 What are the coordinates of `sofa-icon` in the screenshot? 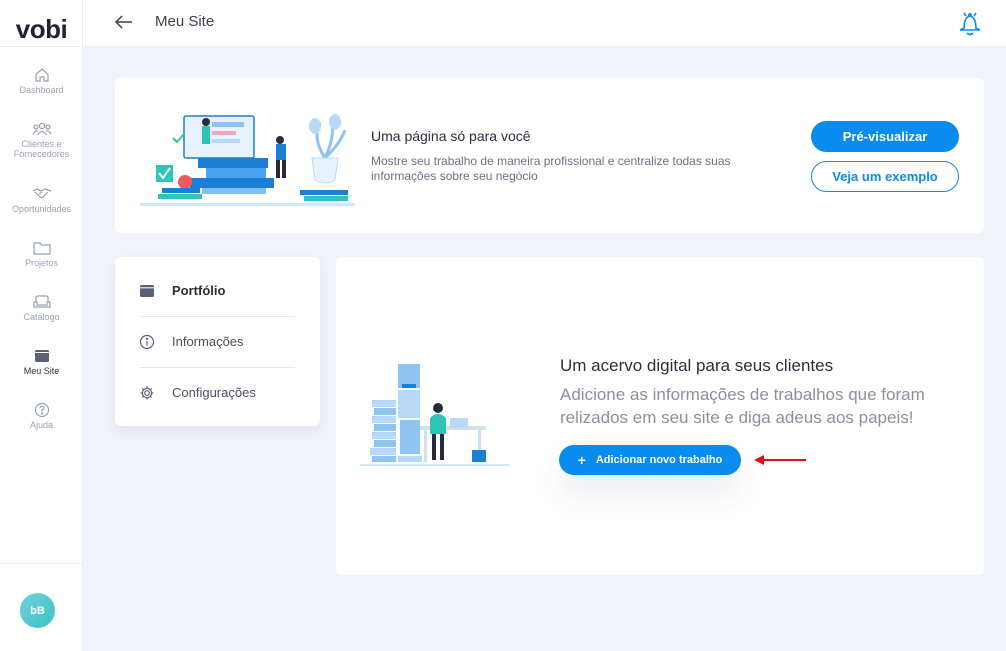 It's located at (41, 301).